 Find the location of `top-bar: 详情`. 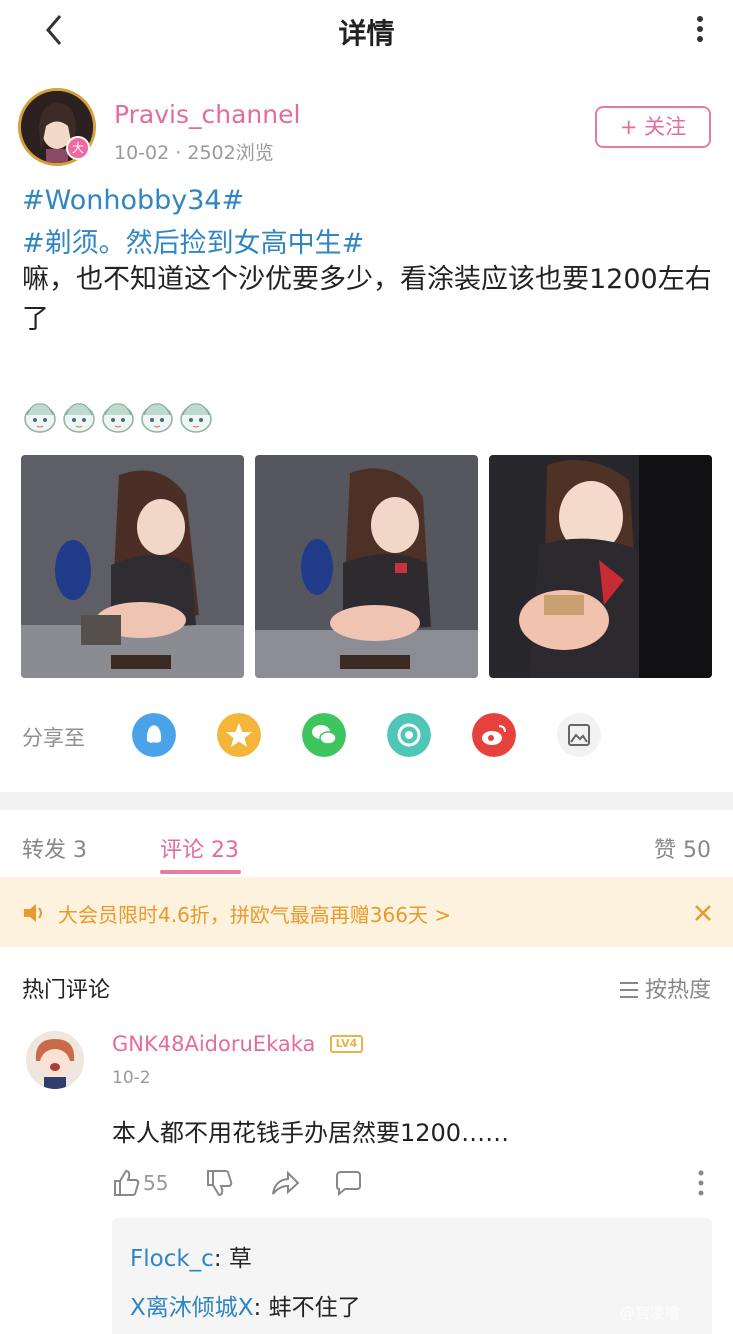

top-bar: 详情 is located at coordinates (366, 31).